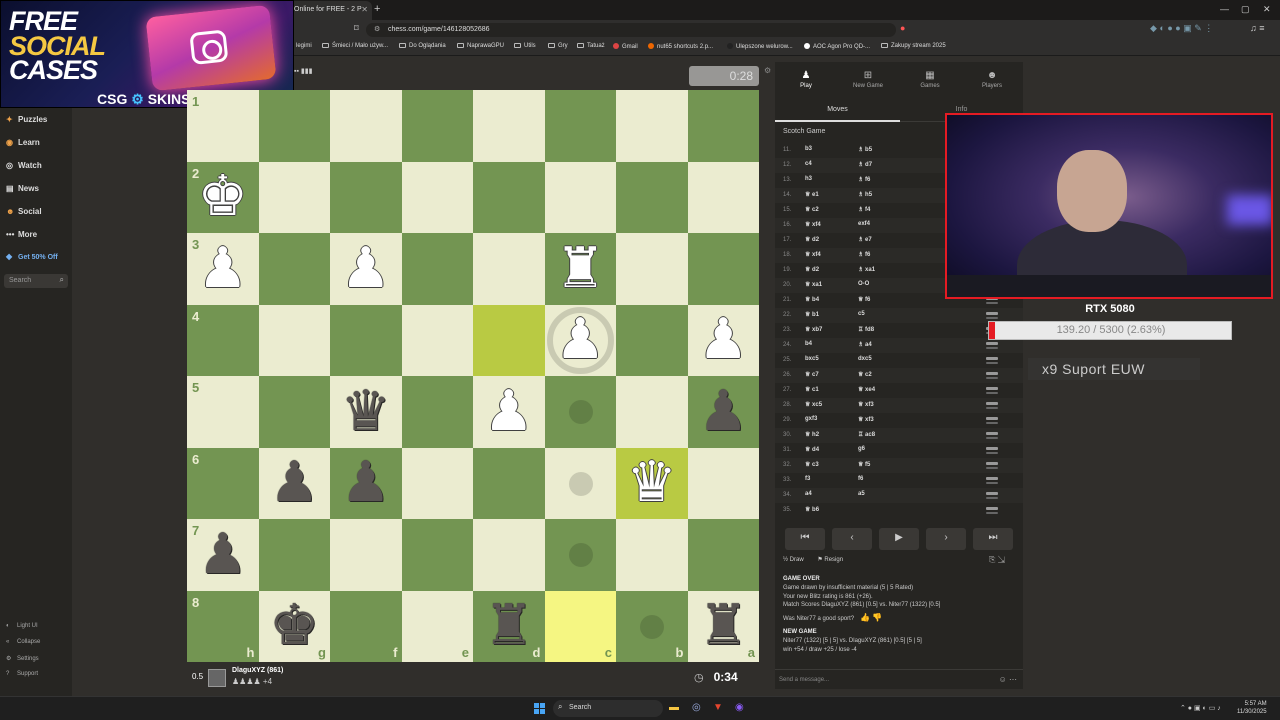  What do you see at coordinates (861, 494) in the screenshot?
I see `black-move: a5` at bounding box center [861, 494].